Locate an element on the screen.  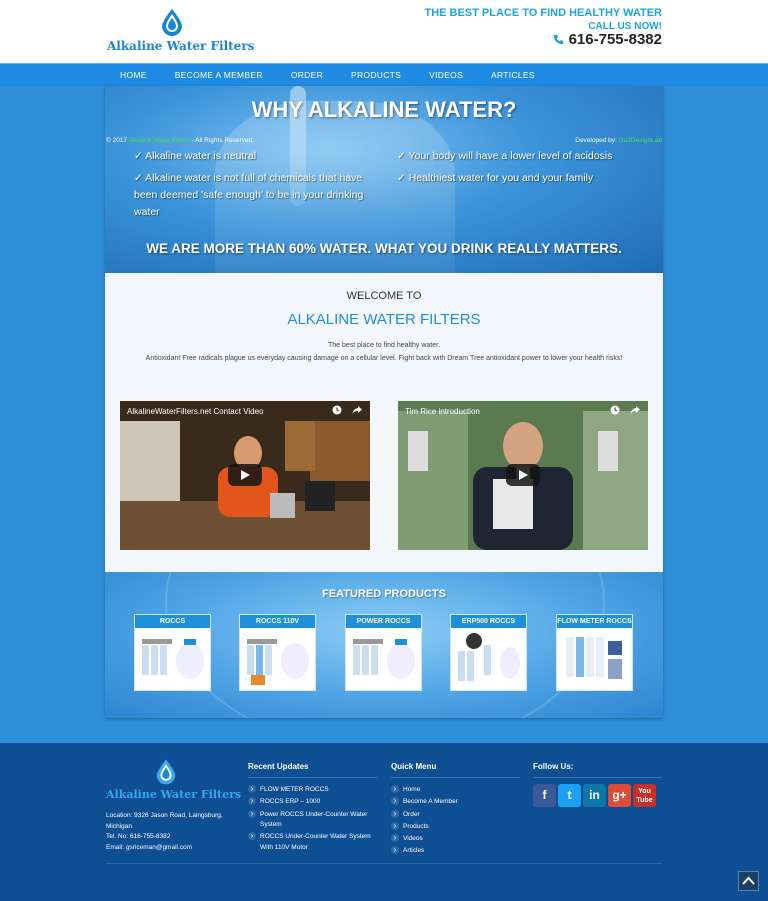
product-card: FLOW METER ROCCS is located at coordinates (594, 652).